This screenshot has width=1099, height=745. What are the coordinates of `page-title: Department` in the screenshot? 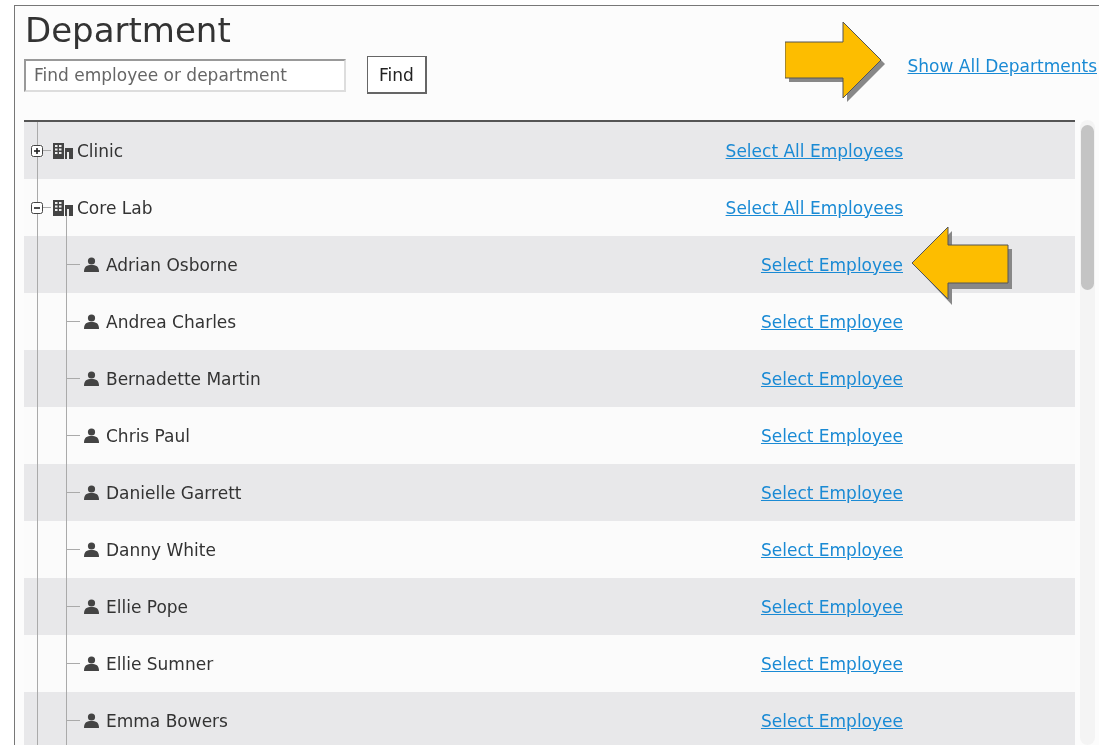 It's located at (128, 30).